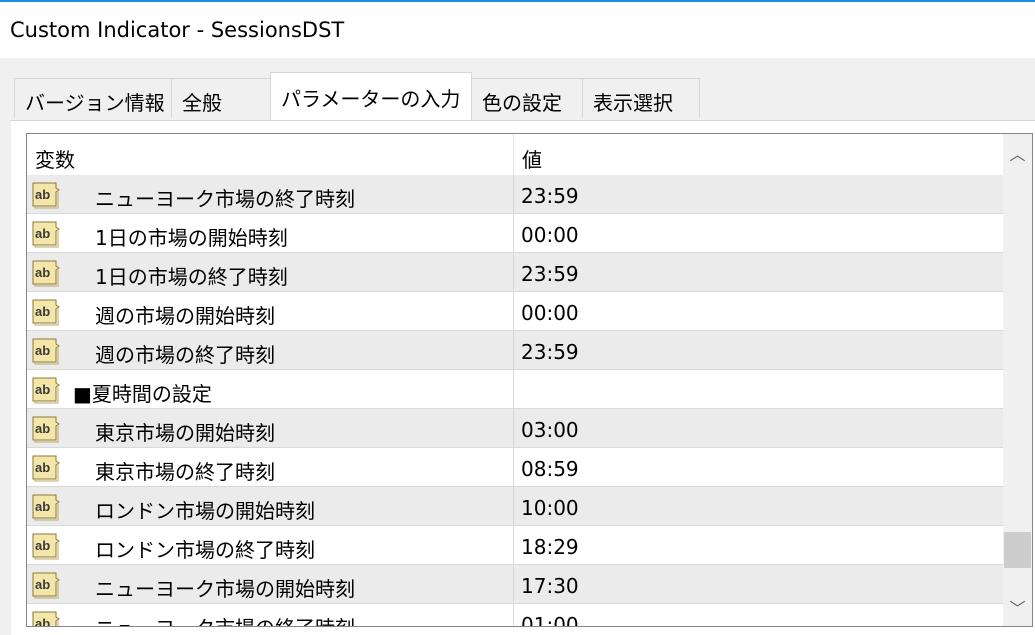 The image size is (1035, 635). I want to click on tab-version-info: バージョン情報, so click(93, 98).